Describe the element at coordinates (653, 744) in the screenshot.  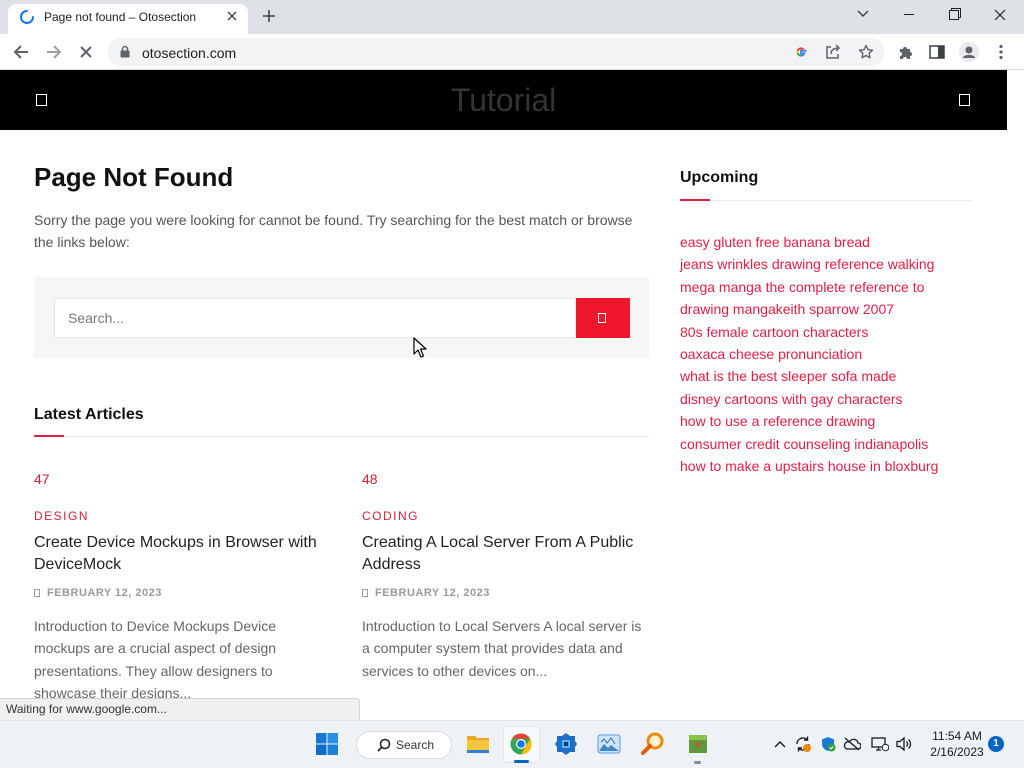
I see `search-tool-icon` at that location.